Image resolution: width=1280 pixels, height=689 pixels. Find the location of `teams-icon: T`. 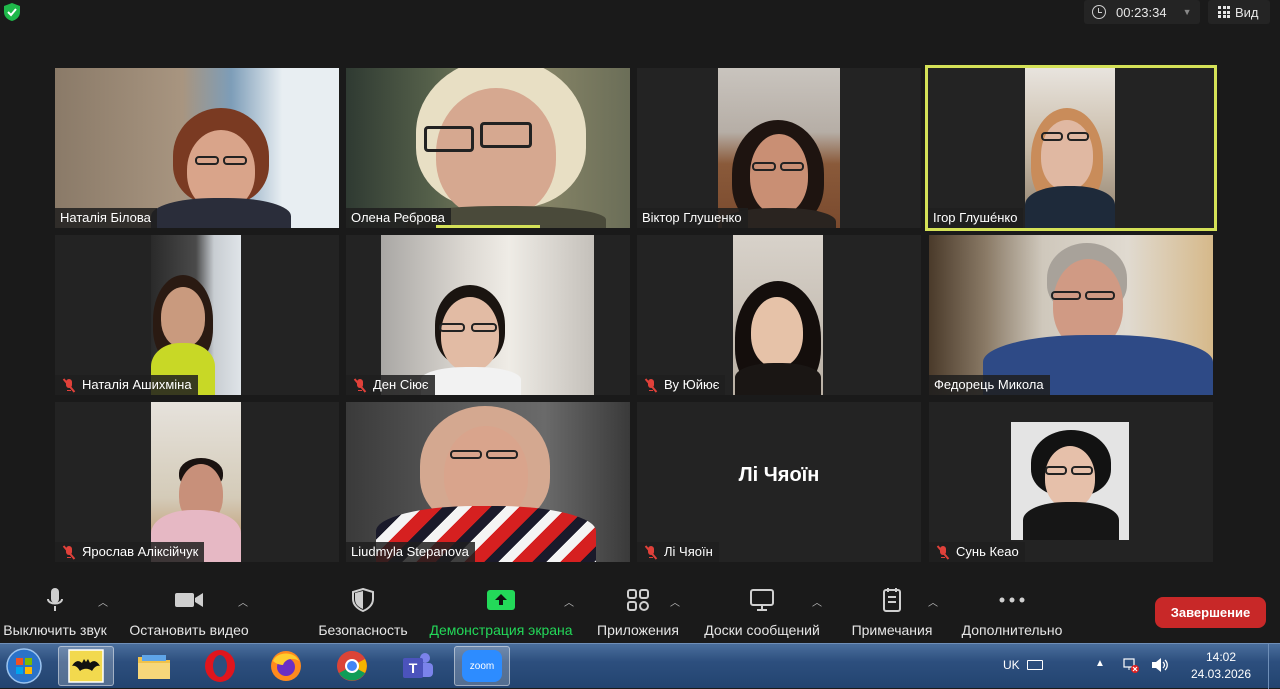

teams-icon: T is located at coordinates (418, 665).